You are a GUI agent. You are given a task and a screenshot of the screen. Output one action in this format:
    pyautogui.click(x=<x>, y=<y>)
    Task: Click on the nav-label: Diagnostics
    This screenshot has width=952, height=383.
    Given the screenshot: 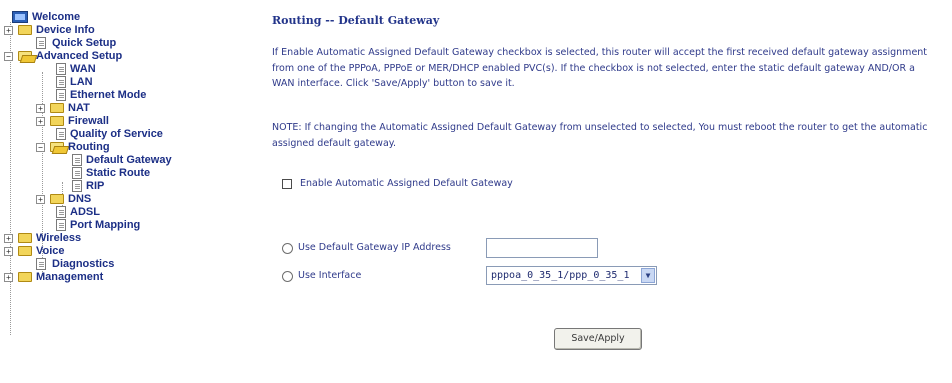 What is the action you would take?
    pyautogui.click(x=83, y=264)
    